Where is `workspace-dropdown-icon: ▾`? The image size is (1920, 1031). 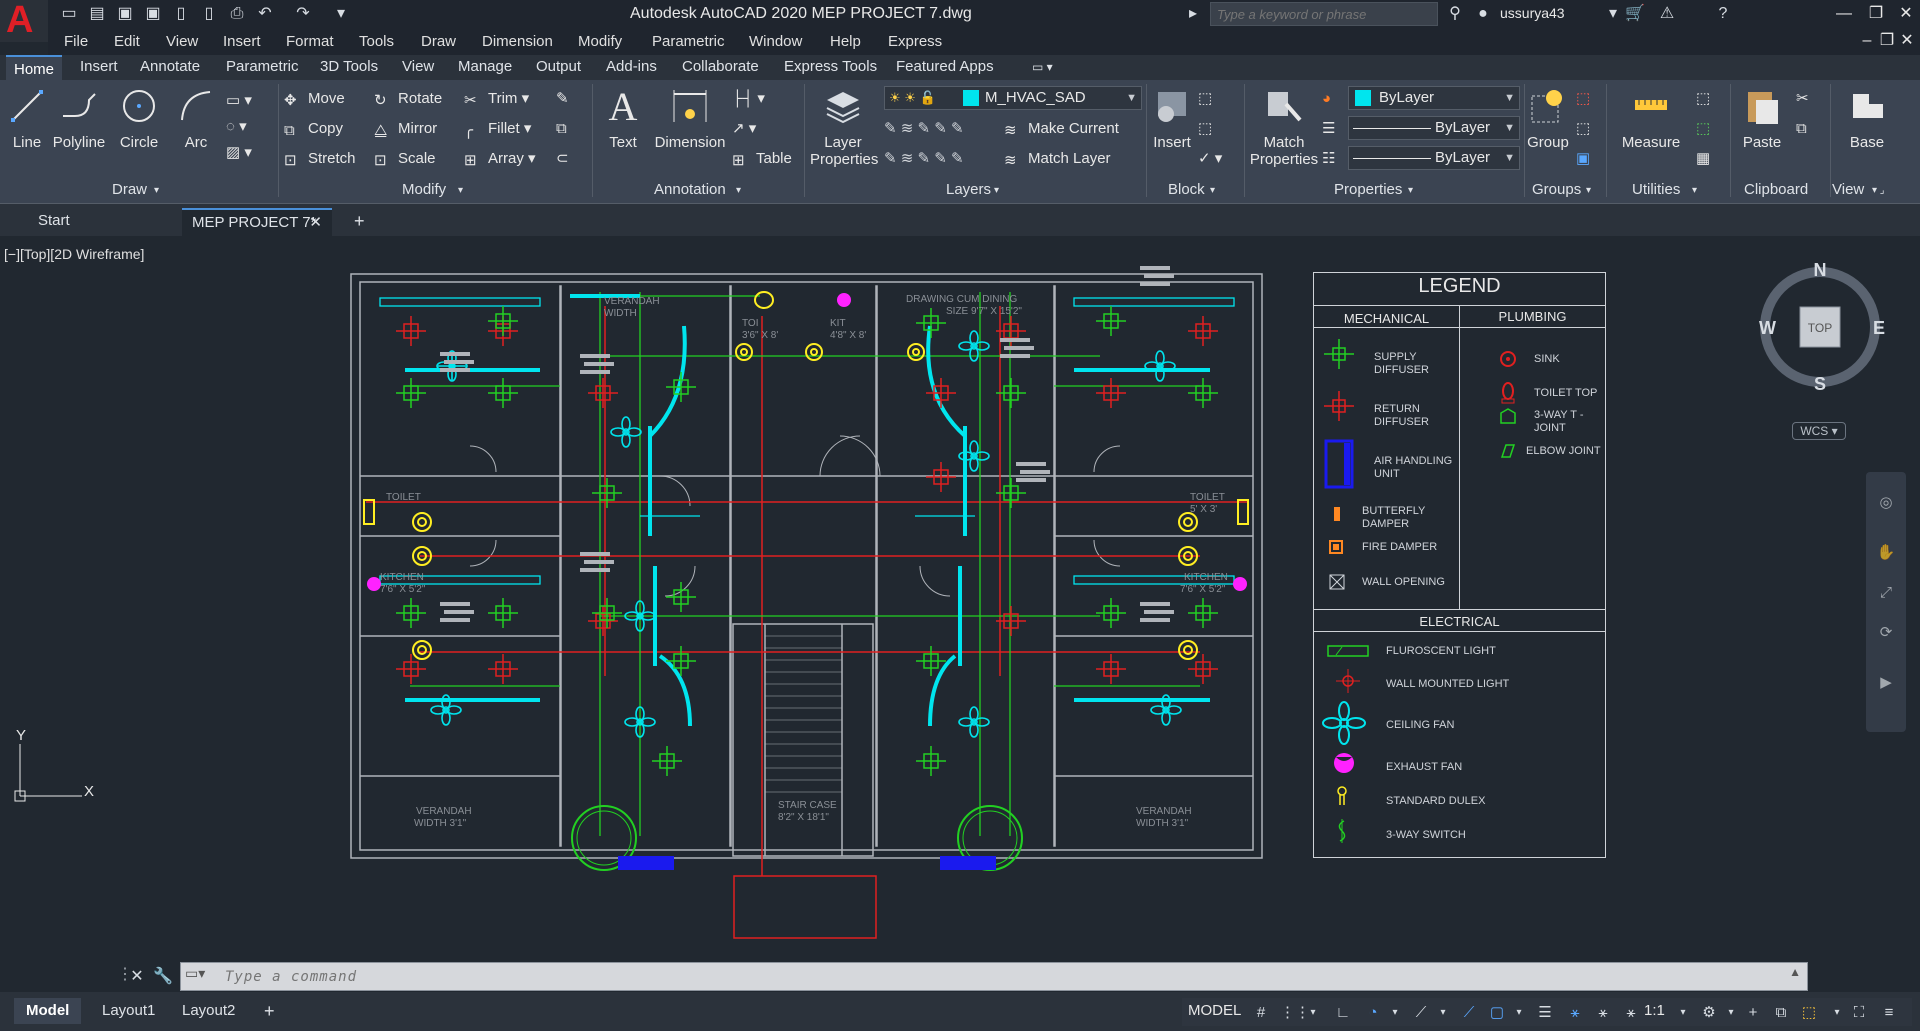
workspace-dropdown-icon: ▾ is located at coordinates (1731, 1013).